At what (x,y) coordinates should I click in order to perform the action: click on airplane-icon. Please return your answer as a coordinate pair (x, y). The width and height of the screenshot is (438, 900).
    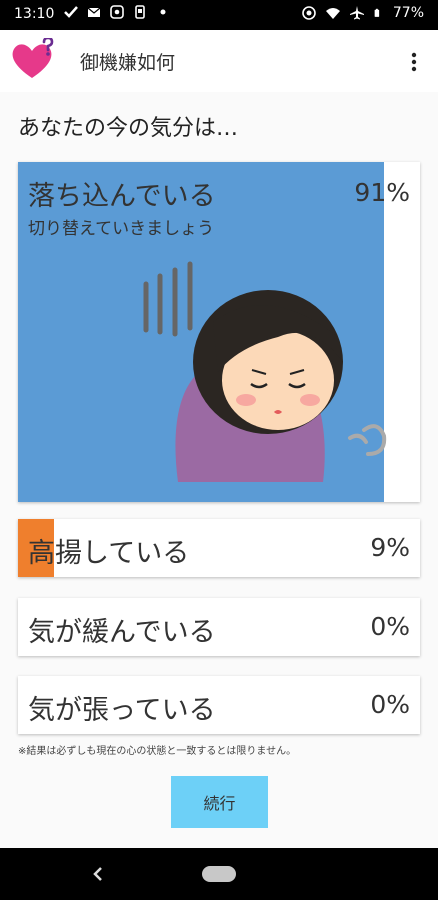
    Looking at the image, I should click on (356, 13).